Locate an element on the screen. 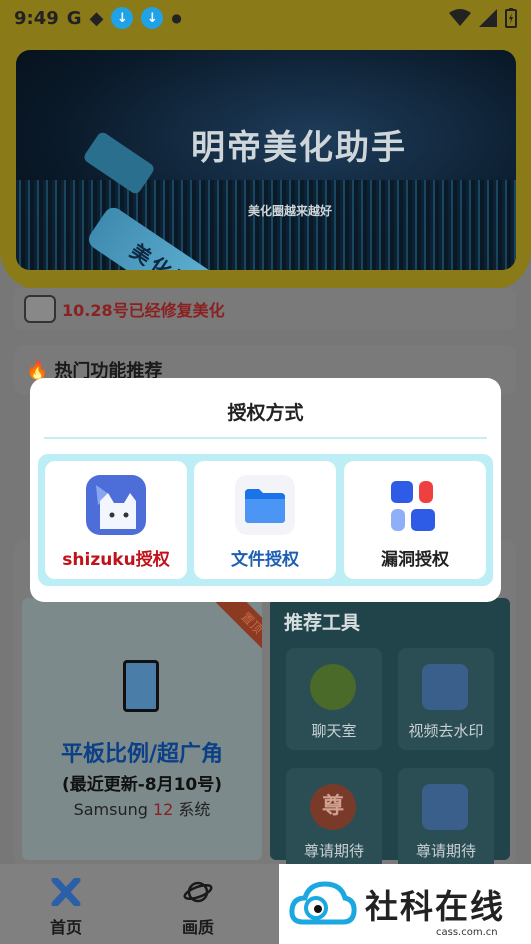  sunglasses-face-icon is located at coordinates (333, 687).